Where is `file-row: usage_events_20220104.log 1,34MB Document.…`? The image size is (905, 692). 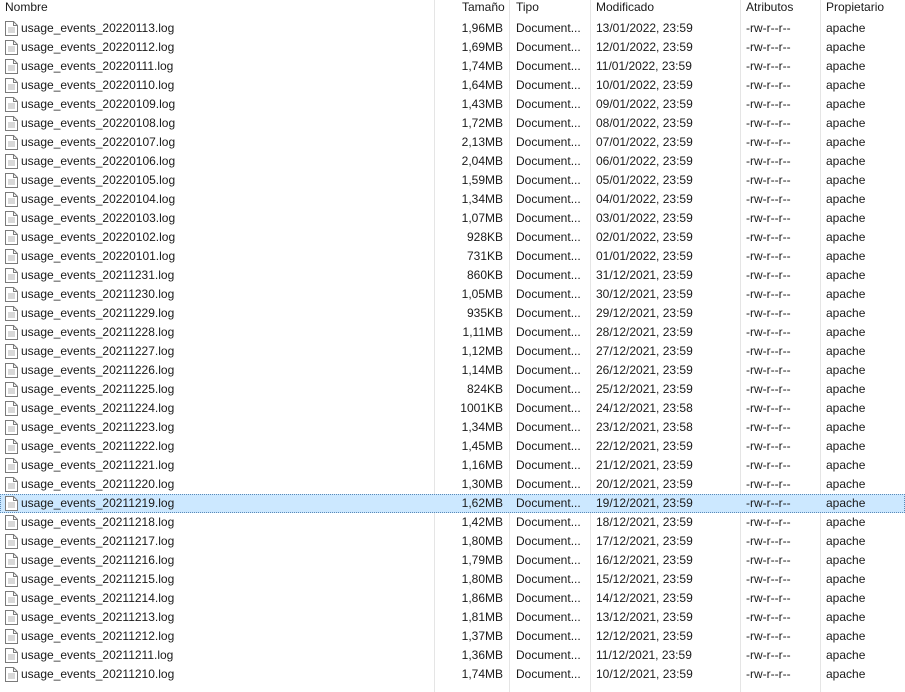 file-row: usage_events_20220104.log 1,34MB Document.… is located at coordinates (452, 199).